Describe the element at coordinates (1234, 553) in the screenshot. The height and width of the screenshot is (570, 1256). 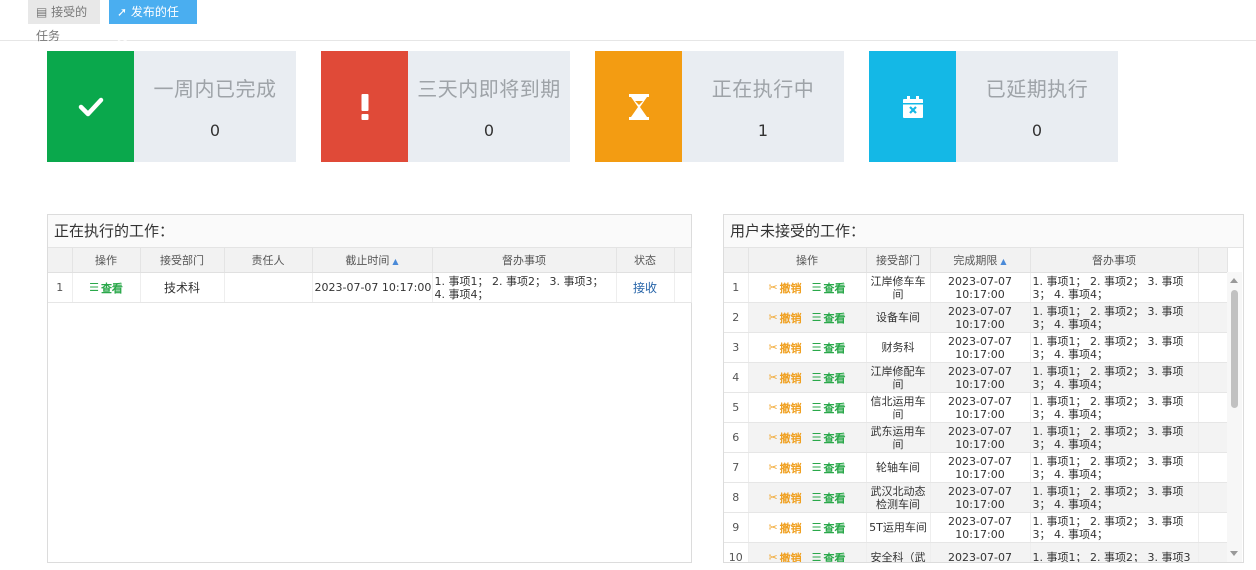
I see `scroll-down-arrow-icon` at that location.